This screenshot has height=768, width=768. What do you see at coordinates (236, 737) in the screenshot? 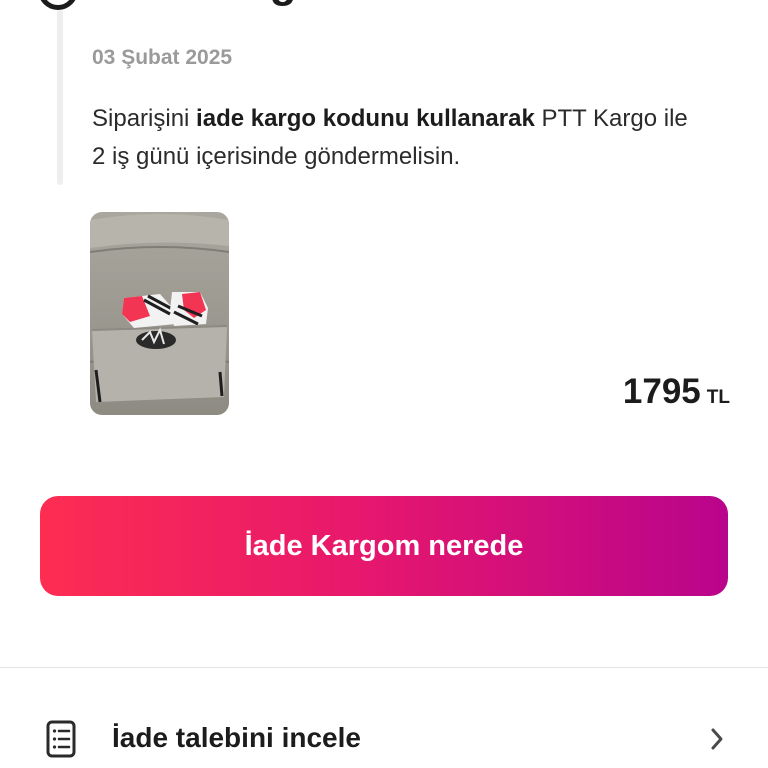
I see `review-return-request-label: İade talebini incele` at bounding box center [236, 737].